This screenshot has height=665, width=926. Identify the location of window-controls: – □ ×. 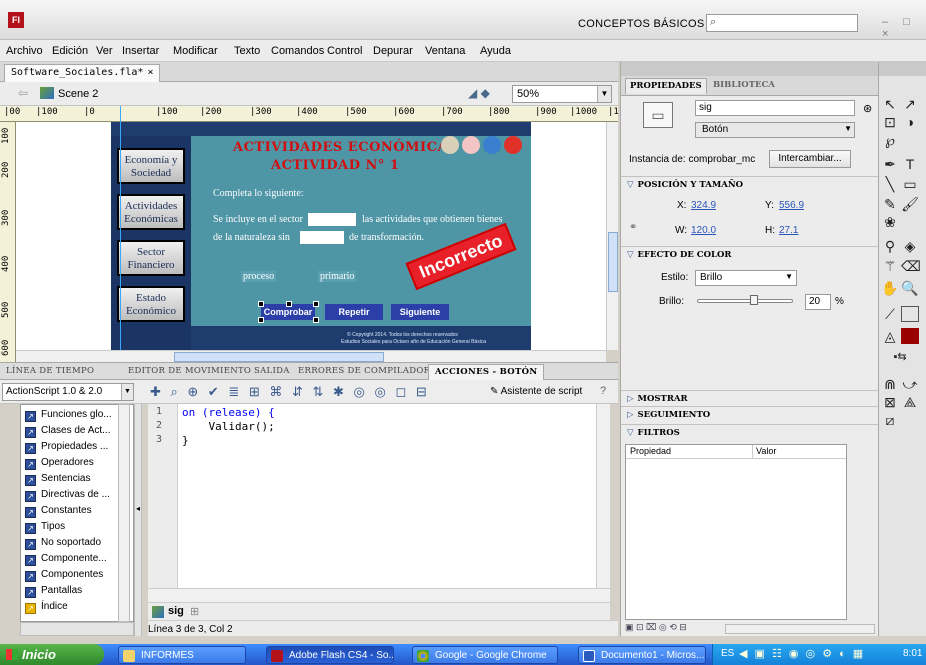
(904, 28).